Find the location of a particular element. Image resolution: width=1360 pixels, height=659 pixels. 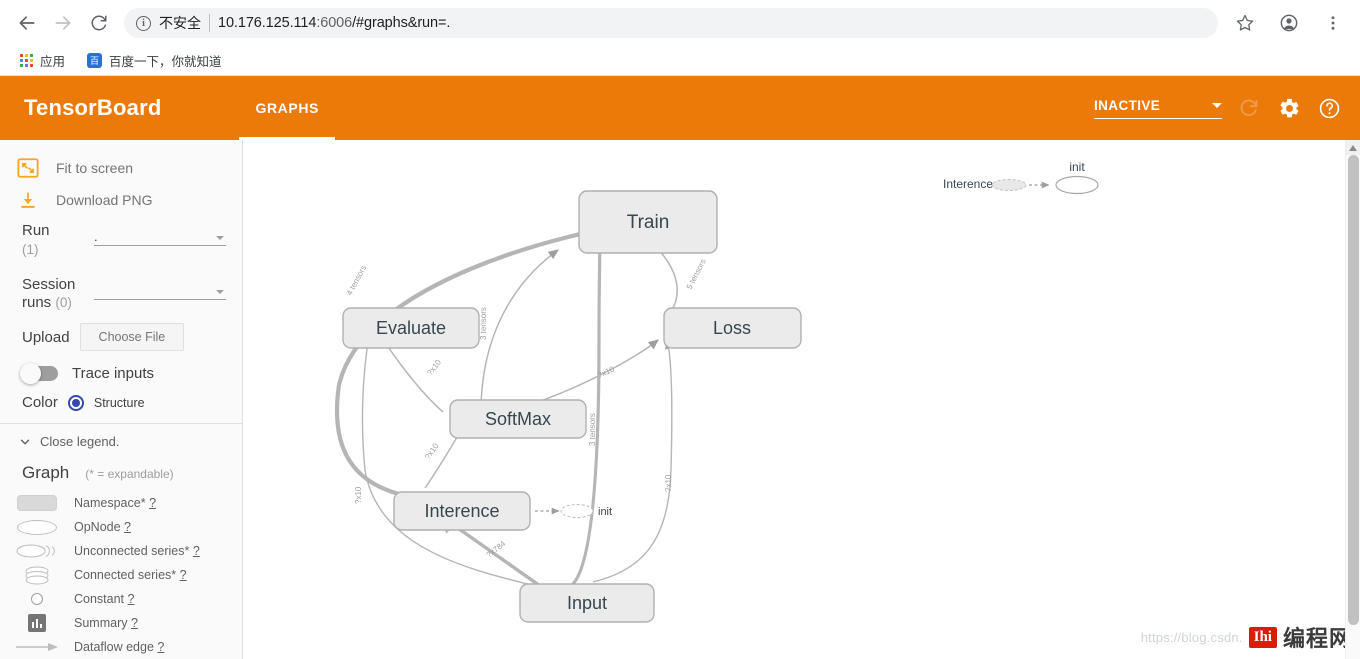

dataflow-edge-icon is located at coordinates (37, 647).